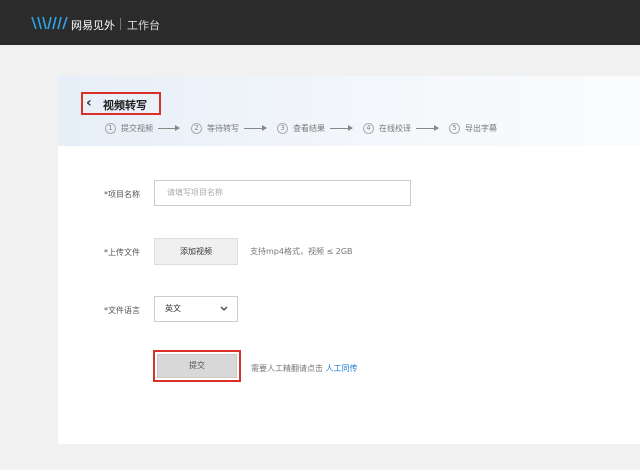  I want to click on step-1: 1 提交视频, so click(129, 128).